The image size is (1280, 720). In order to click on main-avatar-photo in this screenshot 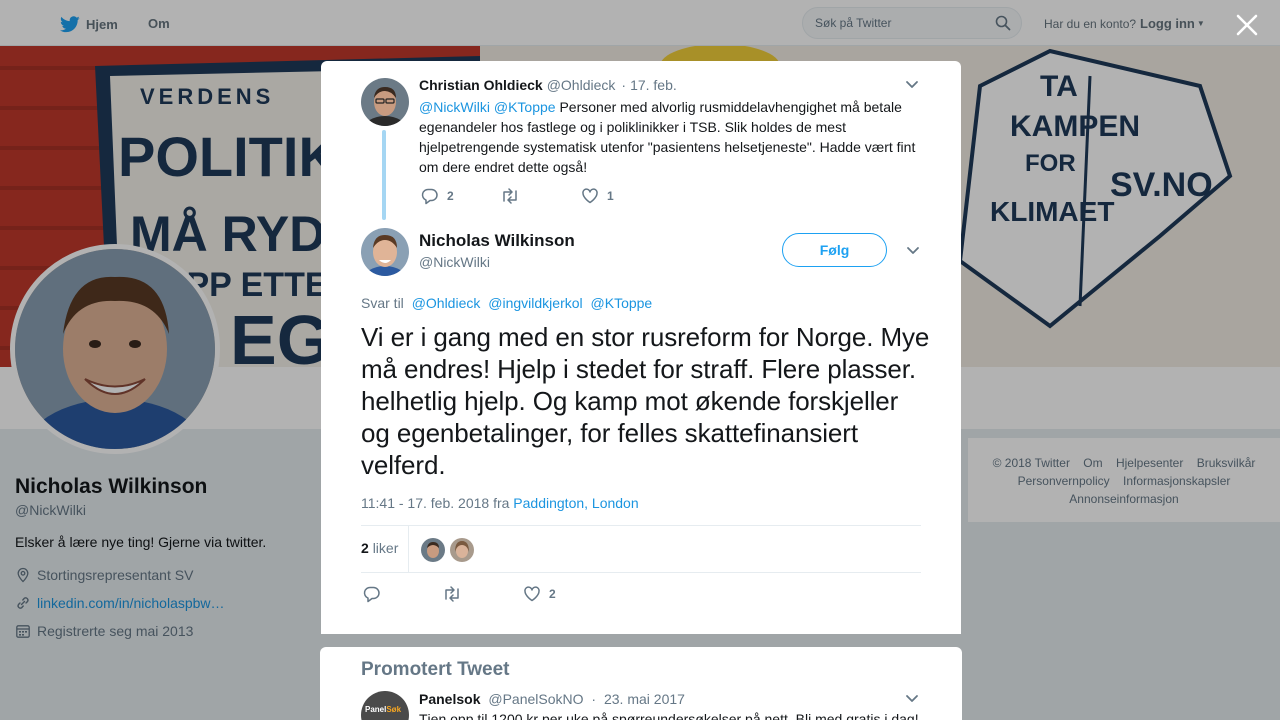, I will do `click(385, 252)`.